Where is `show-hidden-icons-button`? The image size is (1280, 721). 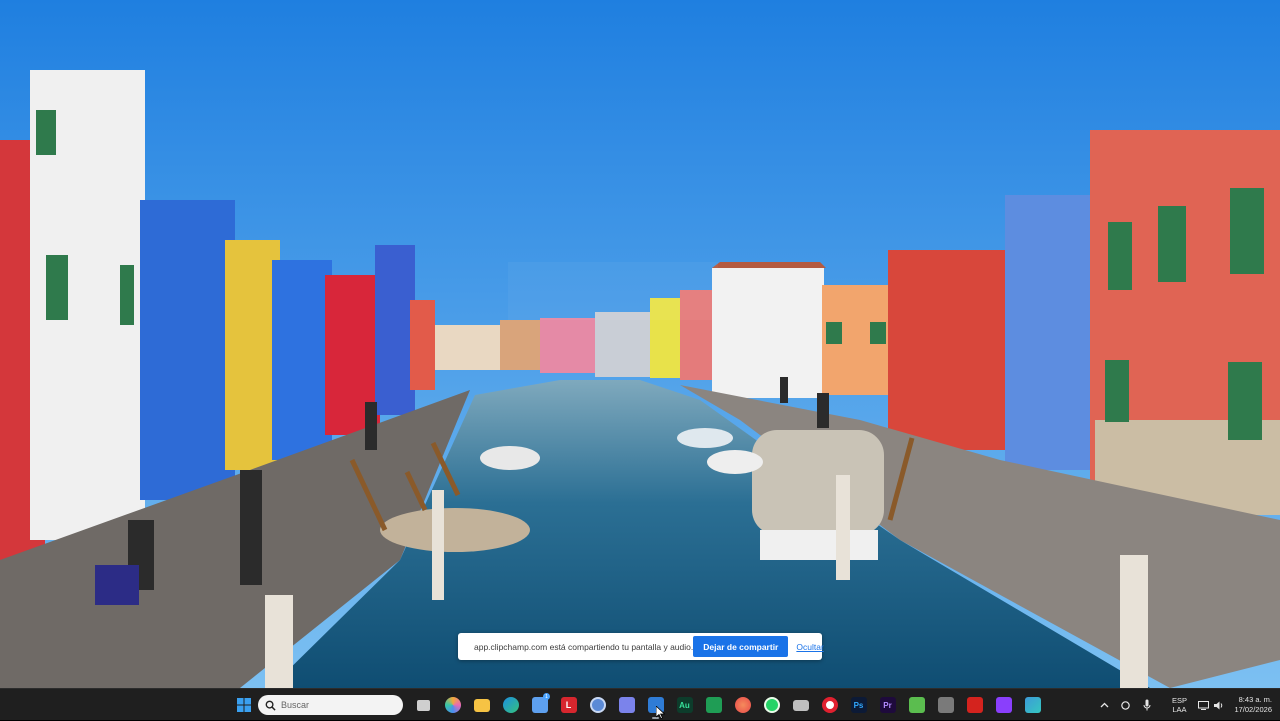
show-hidden-icons-button is located at coordinates (1104, 705).